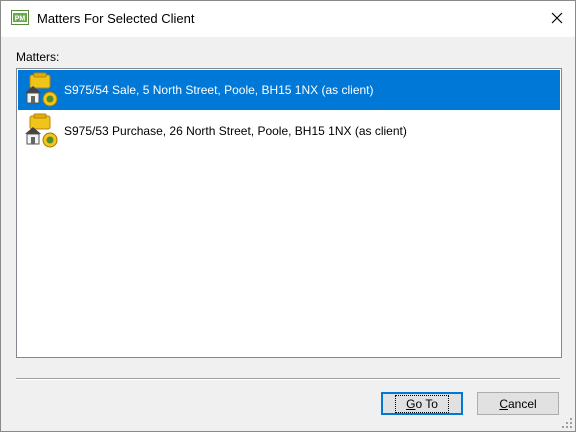 Image resolution: width=576 pixels, height=432 pixels. I want to click on button-separator, so click(288, 379).